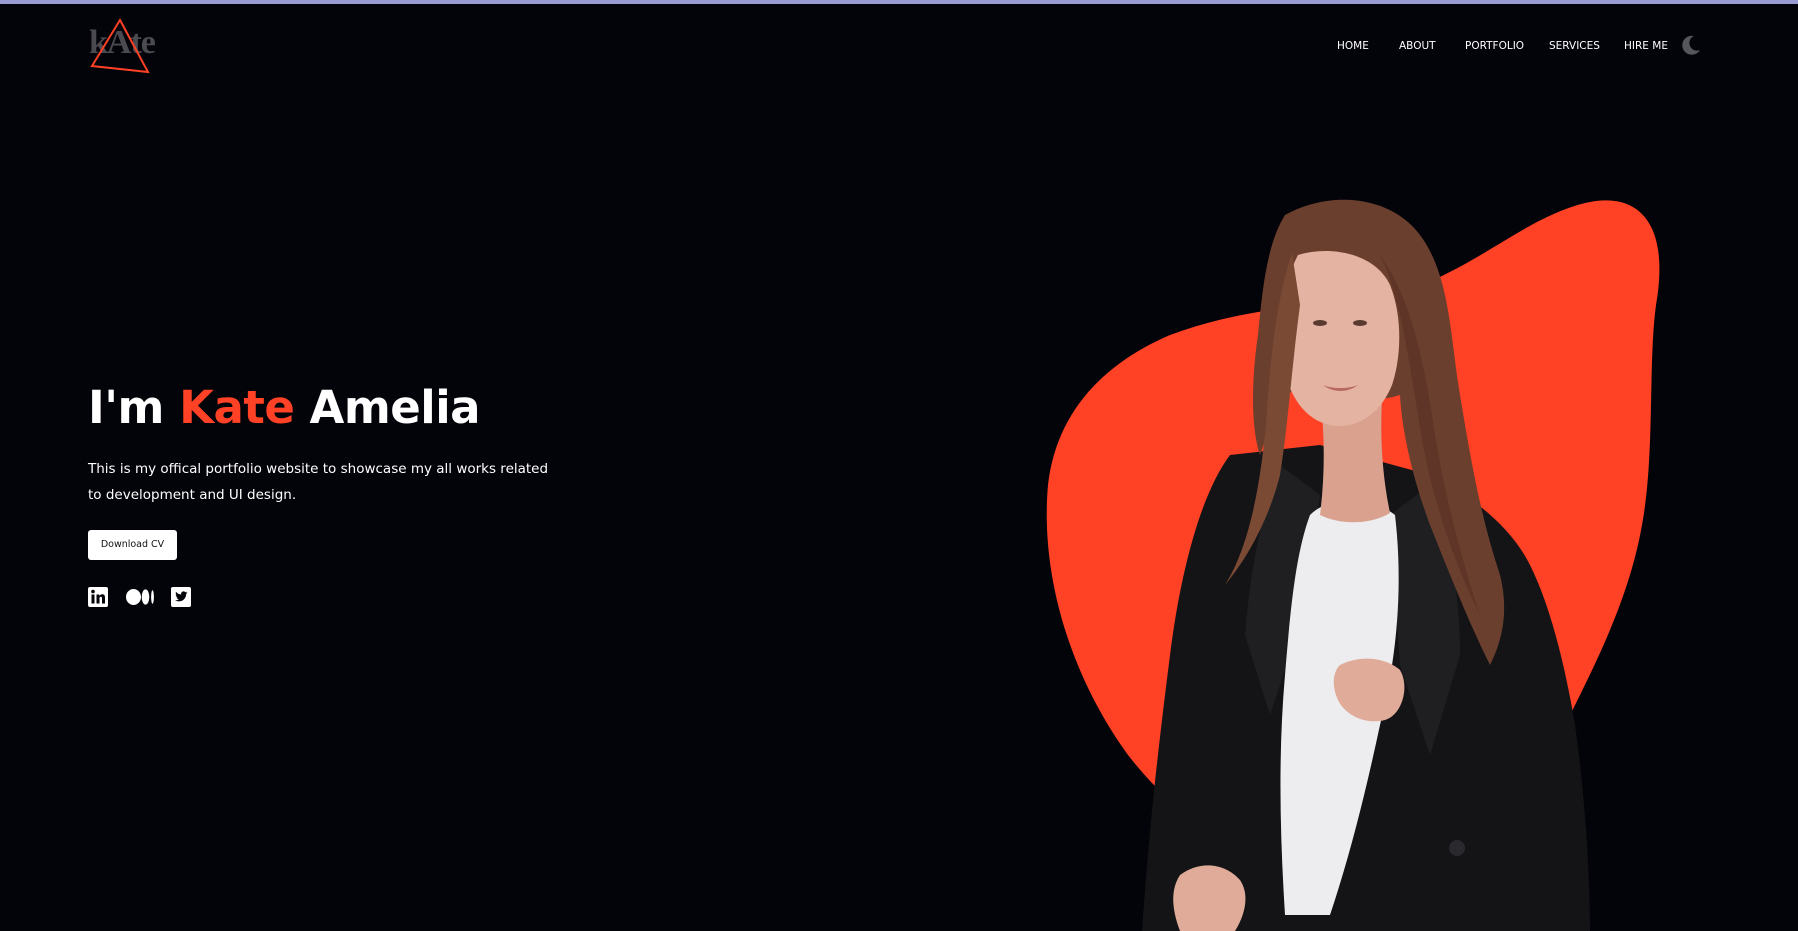  I want to click on linkedin-link, so click(99, 598).